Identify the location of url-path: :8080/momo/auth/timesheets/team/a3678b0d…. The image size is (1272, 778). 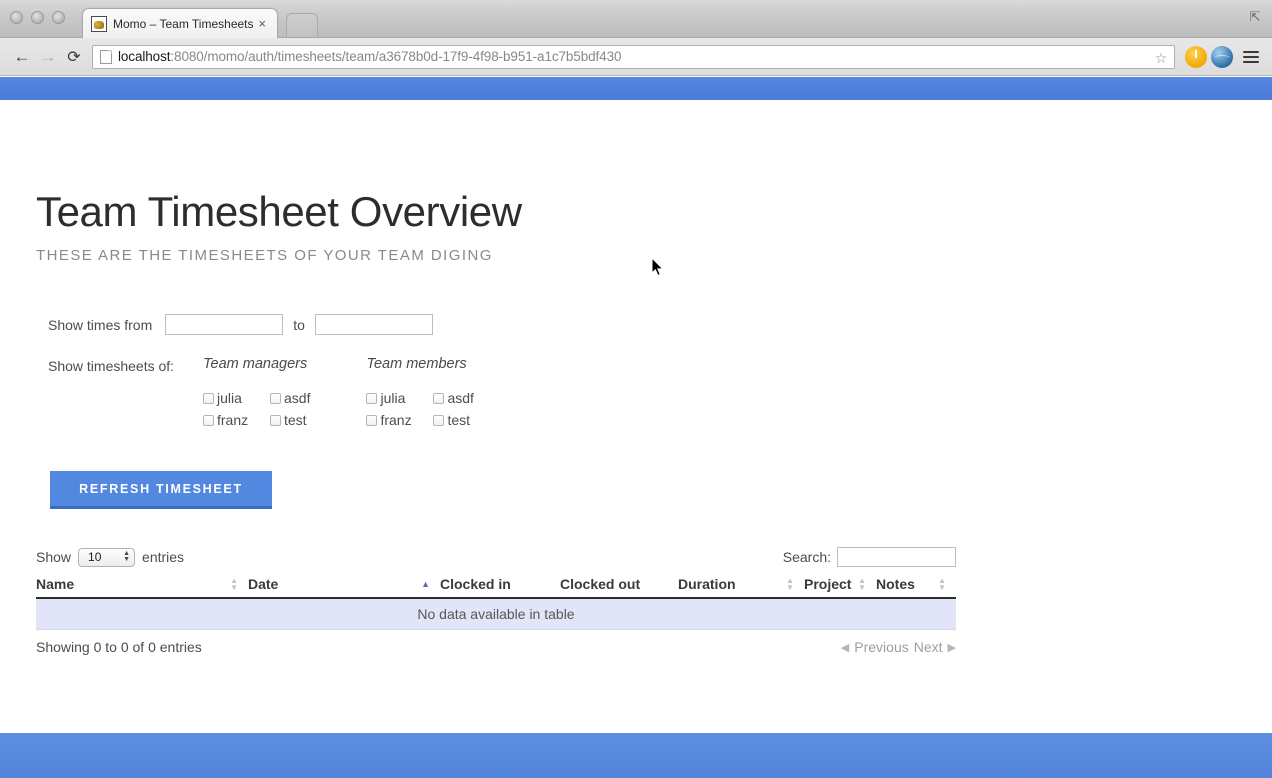
(396, 56).